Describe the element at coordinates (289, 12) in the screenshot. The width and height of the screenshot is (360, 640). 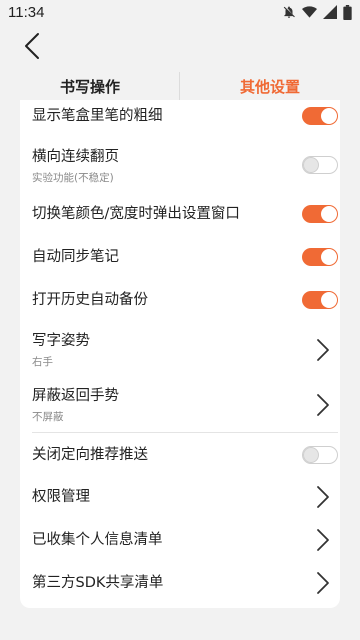
I see `notifications-off-icon` at that location.